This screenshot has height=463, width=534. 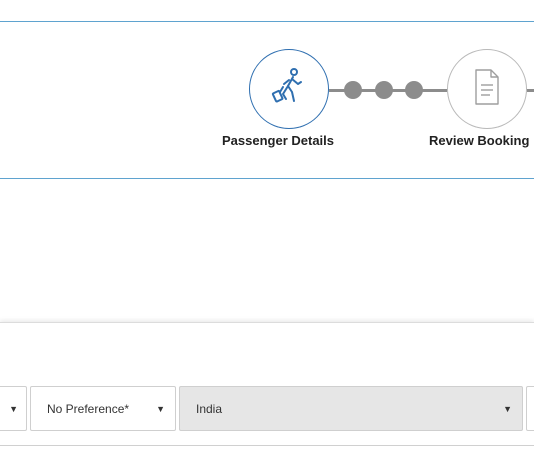 What do you see at coordinates (530, 90) in the screenshot?
I see `stepper-connector-line` at bounding box center [530, 90].